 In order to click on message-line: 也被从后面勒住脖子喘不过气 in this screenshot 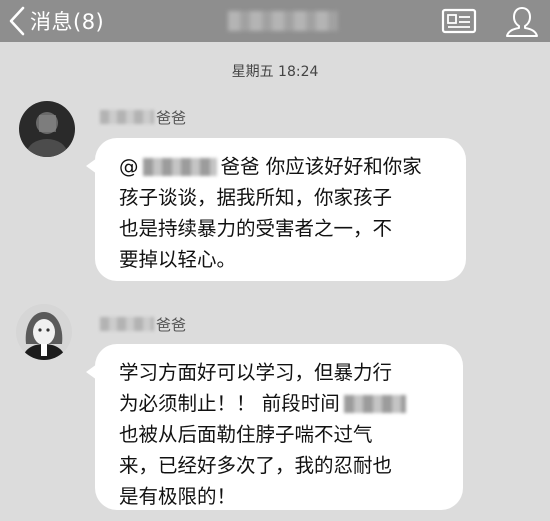, I will do `click(246, 434)`.